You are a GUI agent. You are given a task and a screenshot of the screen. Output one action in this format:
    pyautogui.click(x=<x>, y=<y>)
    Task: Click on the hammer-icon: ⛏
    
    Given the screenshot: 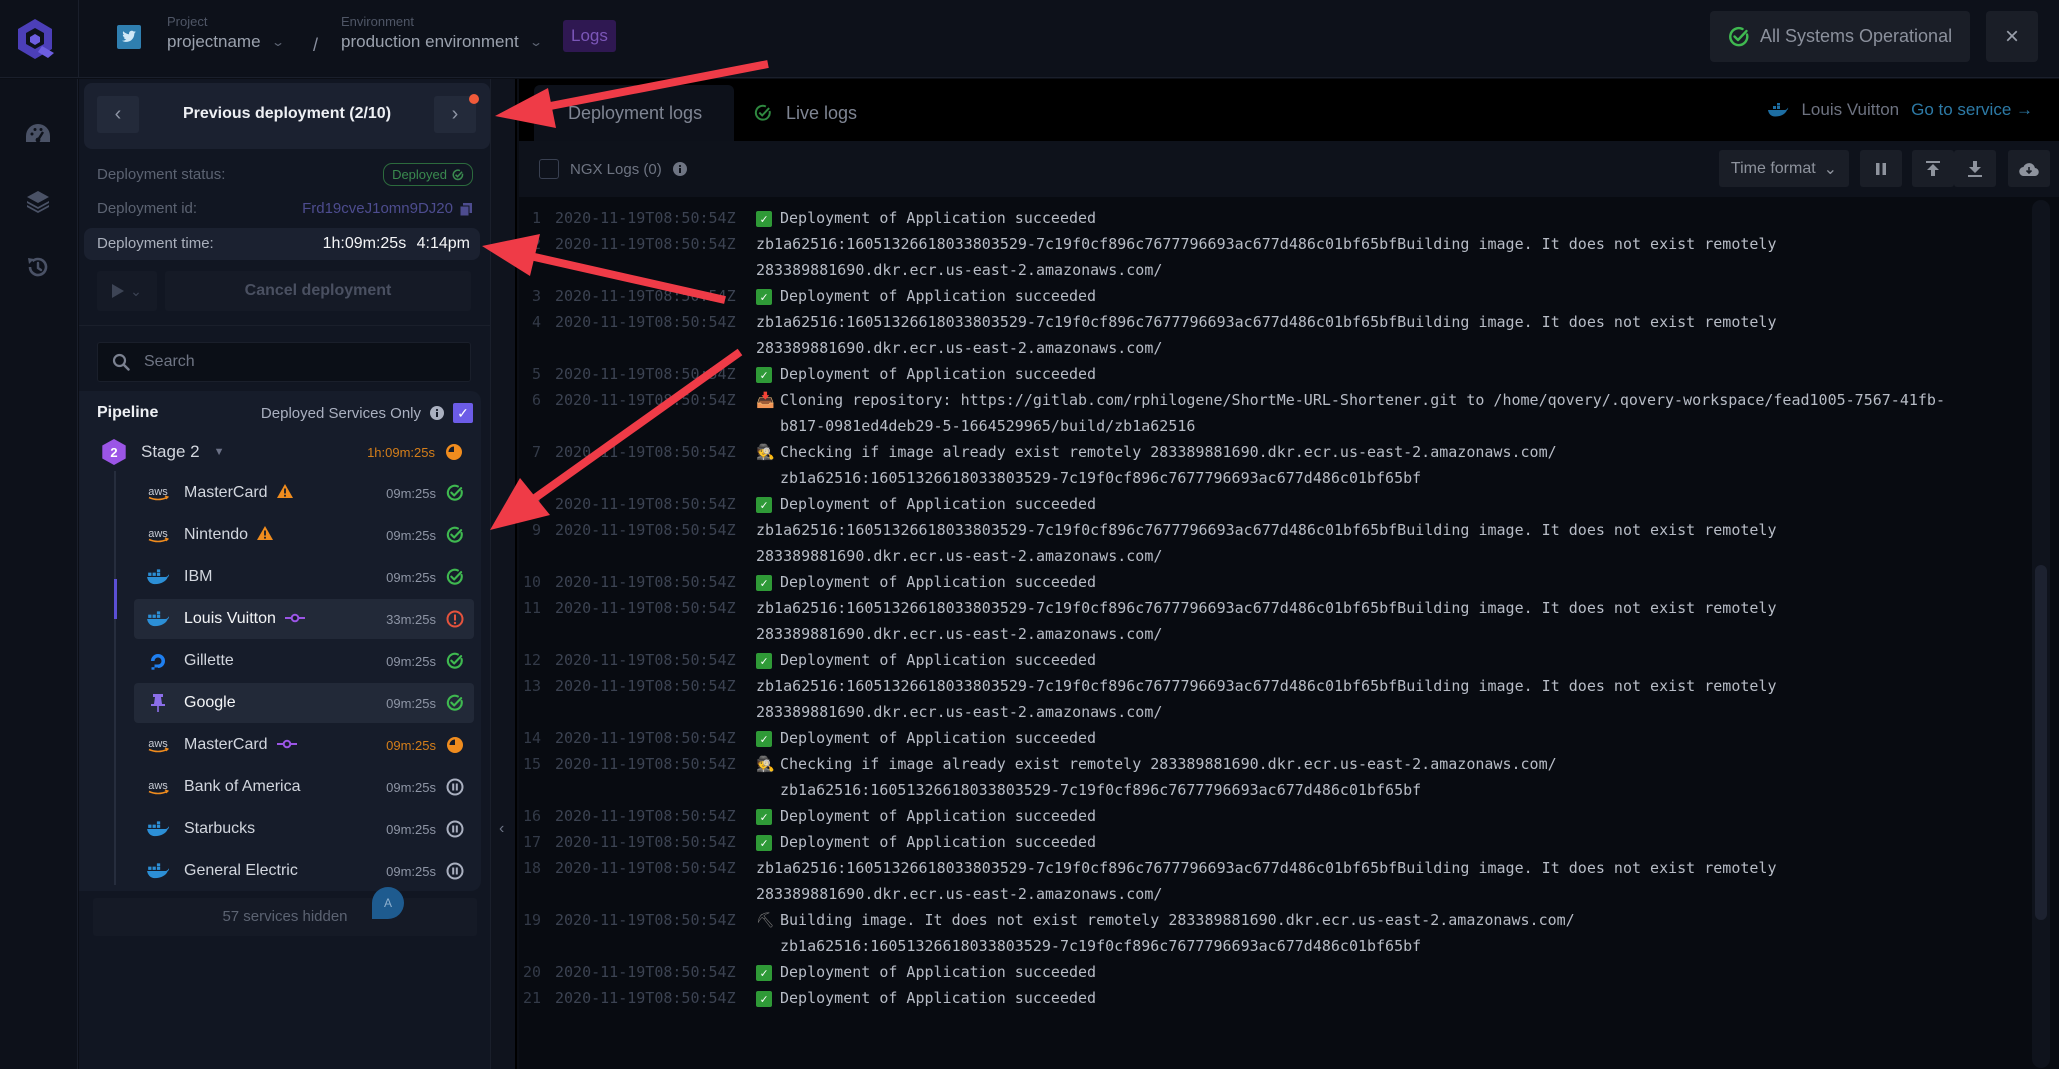 What is the action you would take?
    pyautogui.click(x=766, y=920)
    